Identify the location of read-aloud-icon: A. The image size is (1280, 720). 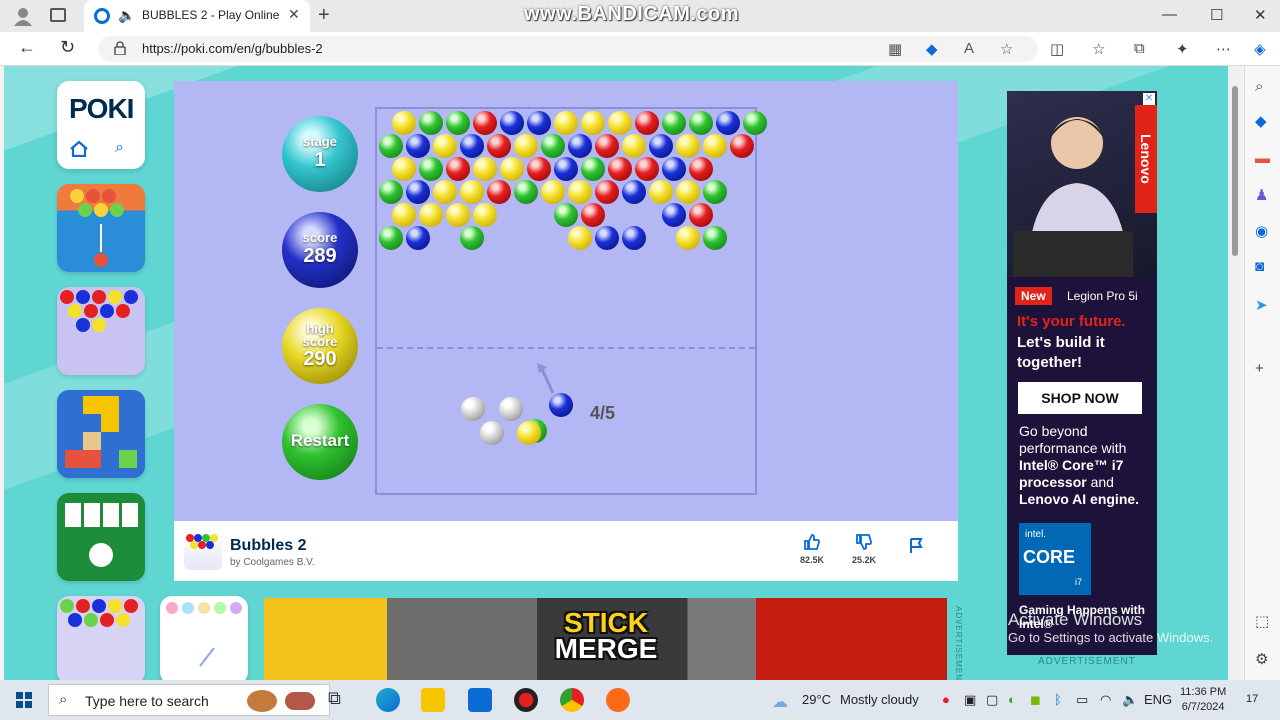
(969, 48).